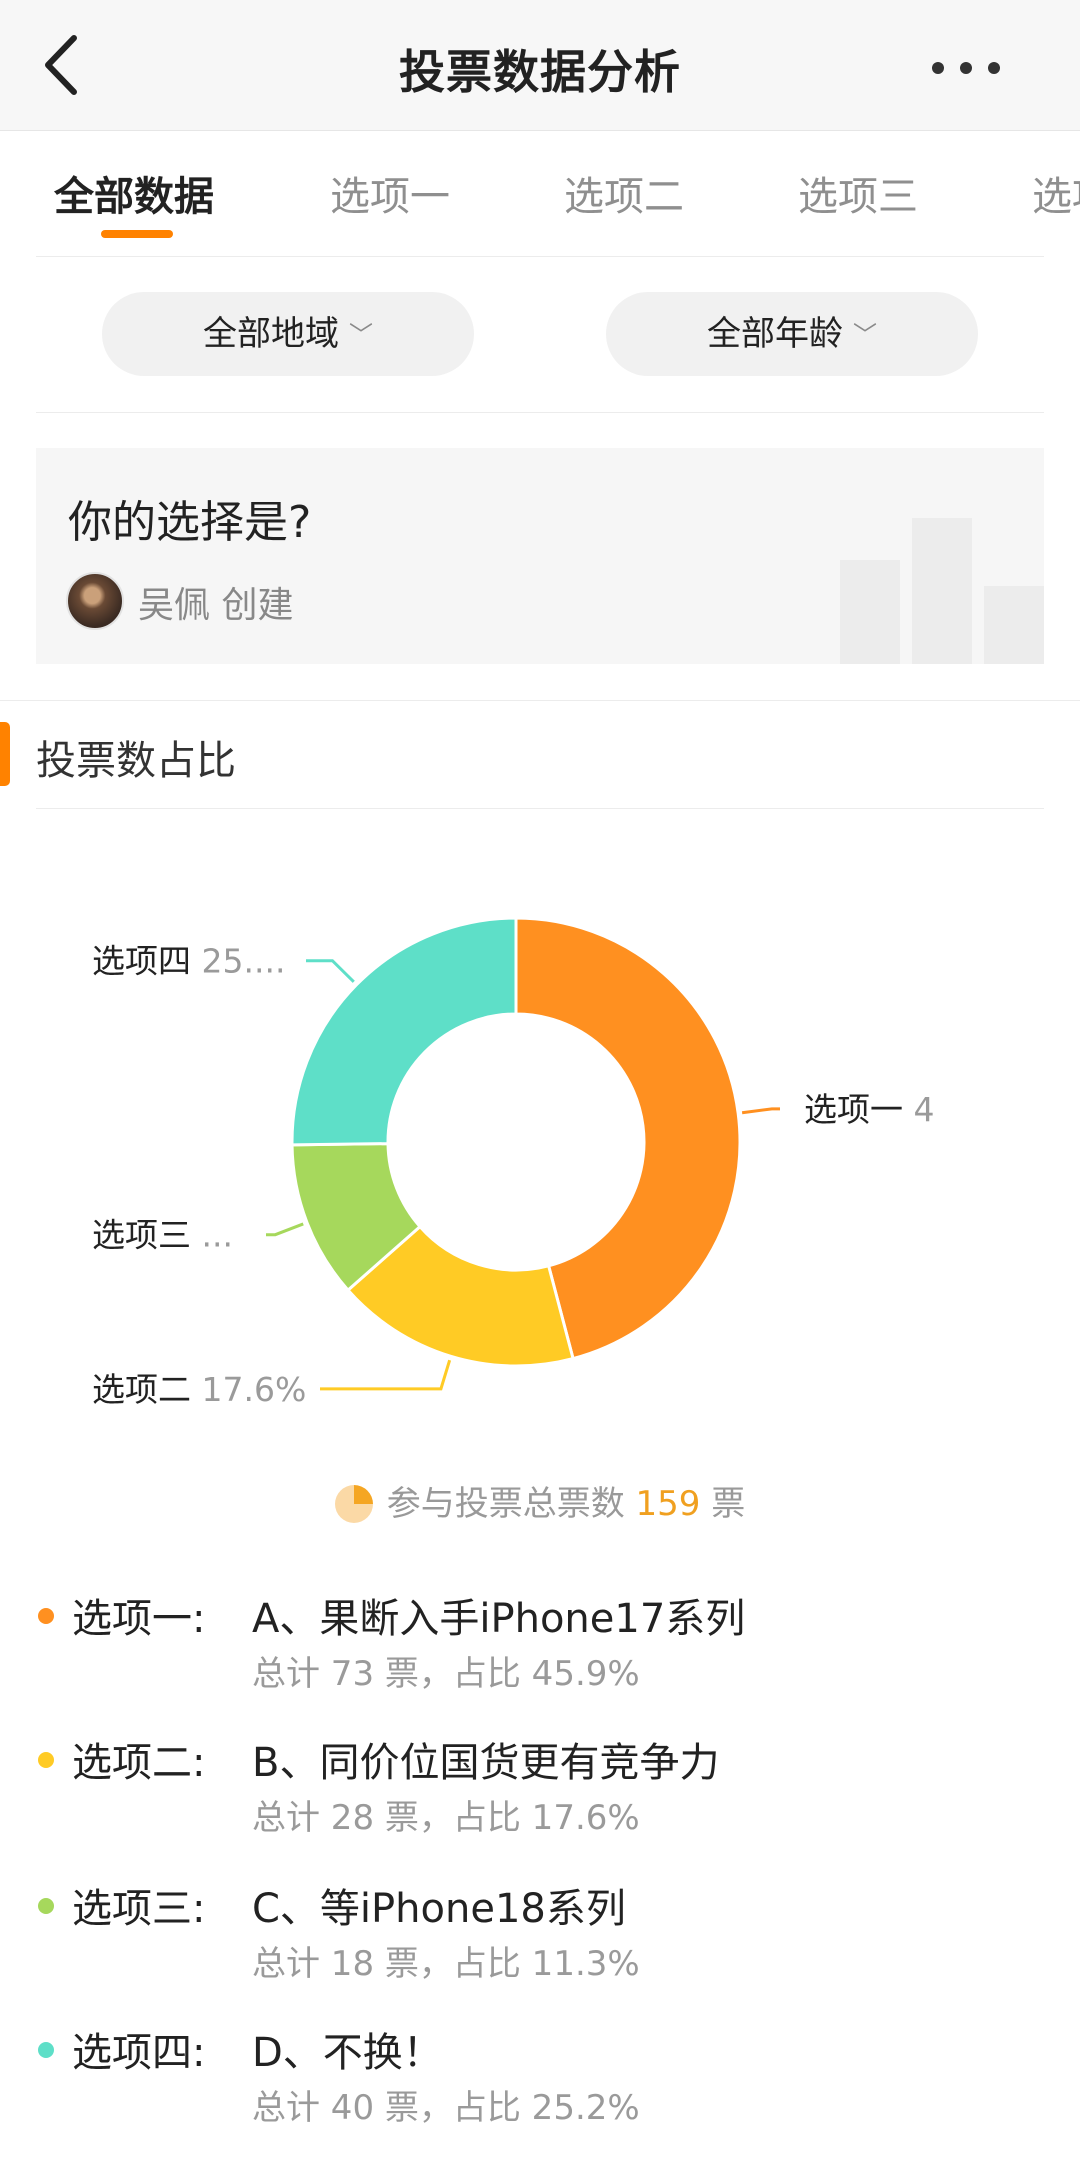 This screenshot has height=2176, width=1080. What do you see at coordinates (190, 522) in the screenshot?
I see `poll-question: 你的选择是?` at bounding box center [190, 522].